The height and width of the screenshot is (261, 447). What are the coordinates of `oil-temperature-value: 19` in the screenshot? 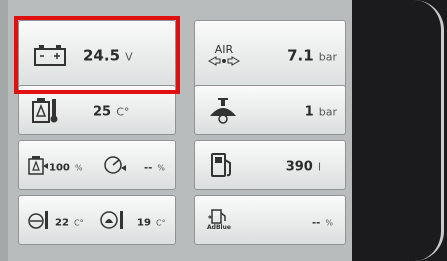 It's located at (144, 223).